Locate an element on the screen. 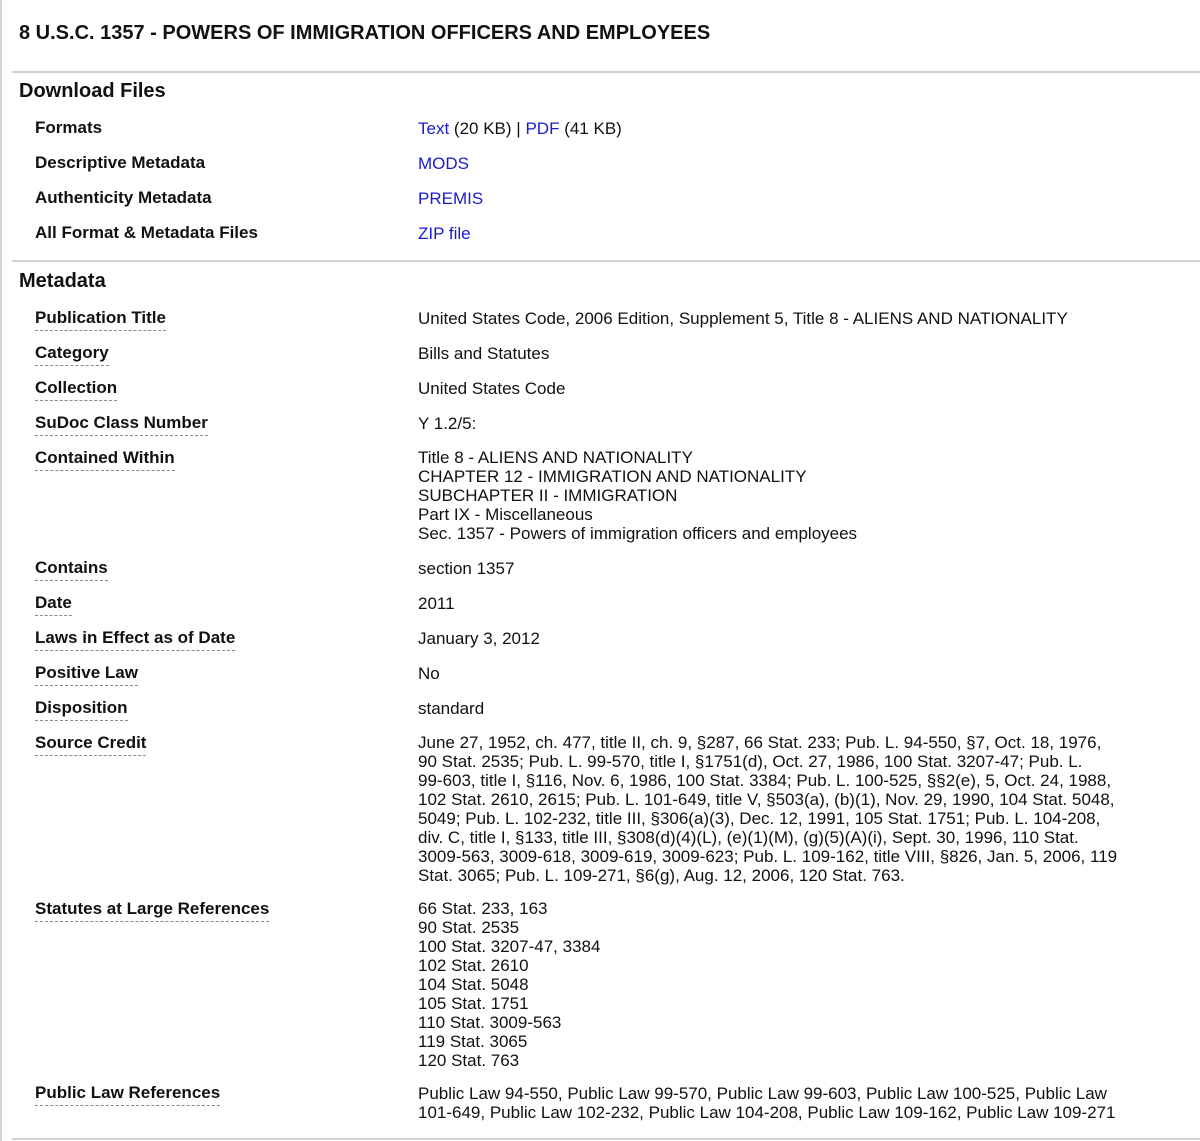 This screenshot has height=1141, width=1200. formats-value: Text (20 KB) | PDF (41 KB) is located at coordinates (520, 128).